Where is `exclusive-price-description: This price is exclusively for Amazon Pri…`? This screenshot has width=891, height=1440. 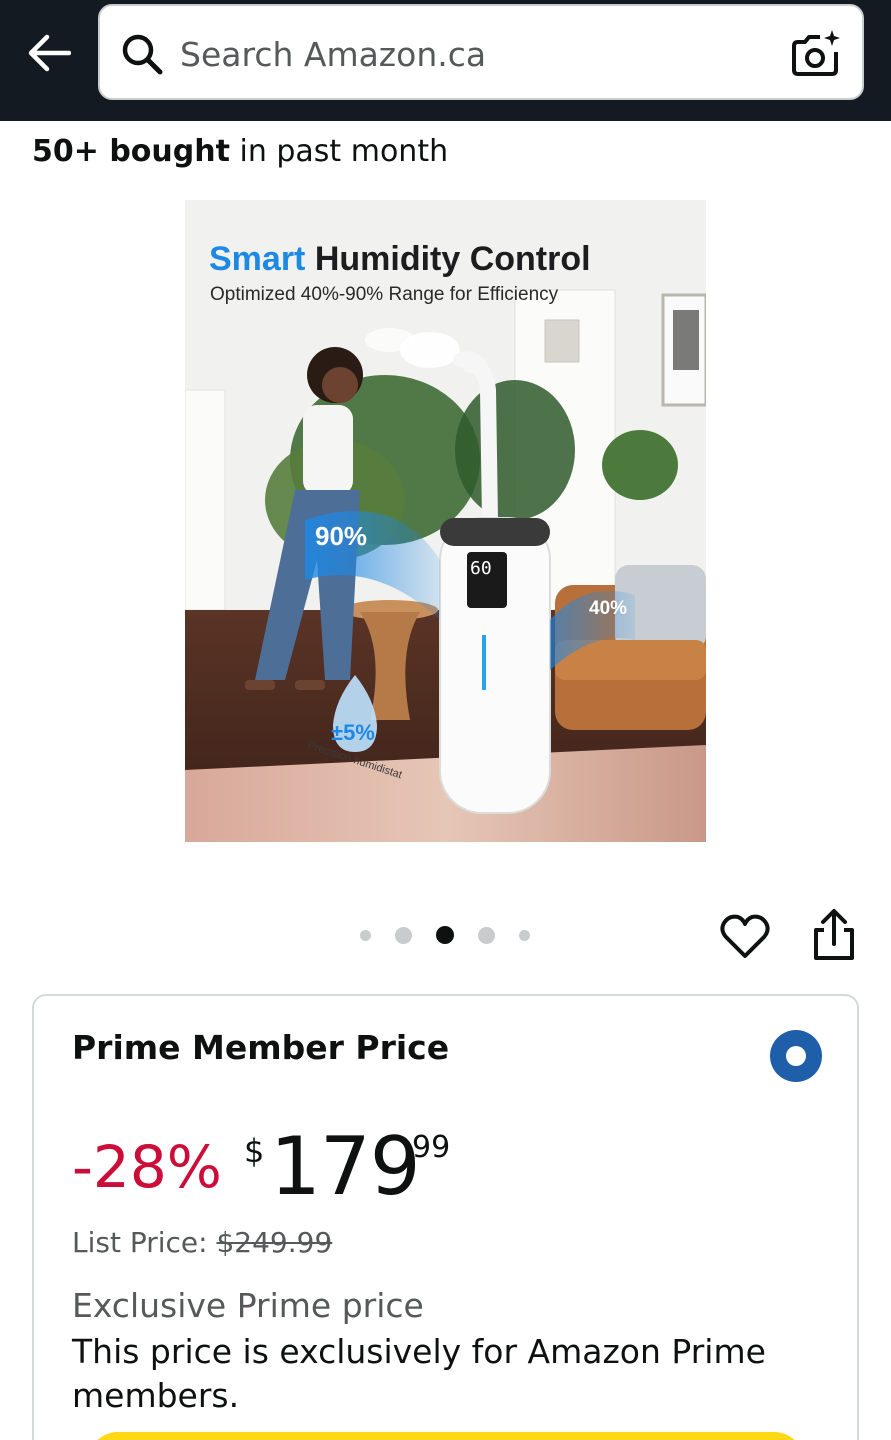
exclusive-price-description: This price is exclusively for Amazon Pri… is located at coordinates (419, 1373).